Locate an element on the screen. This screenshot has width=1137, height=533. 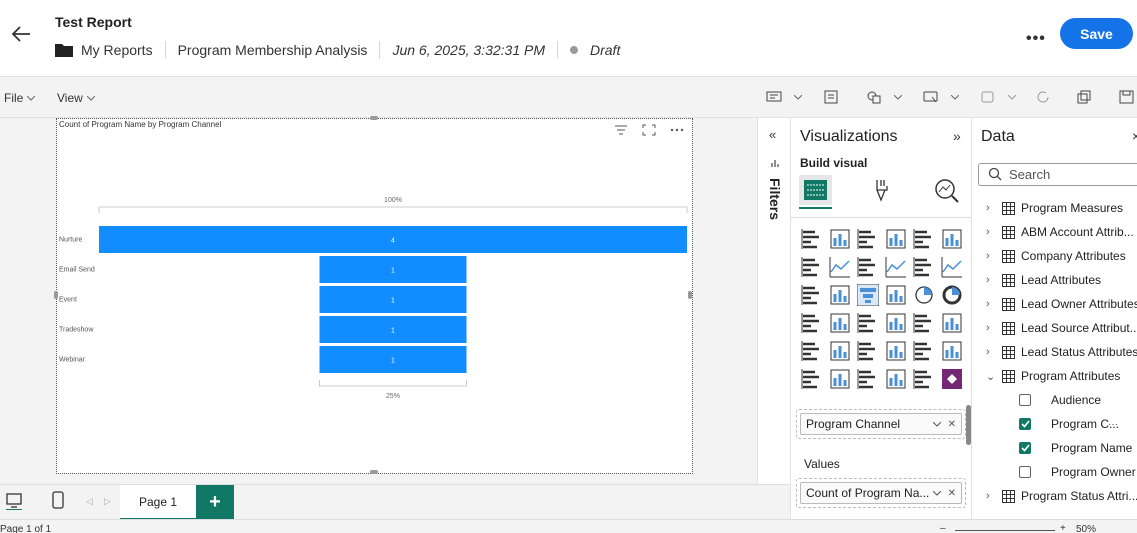
button-icon is located at coordinates (931, 97).